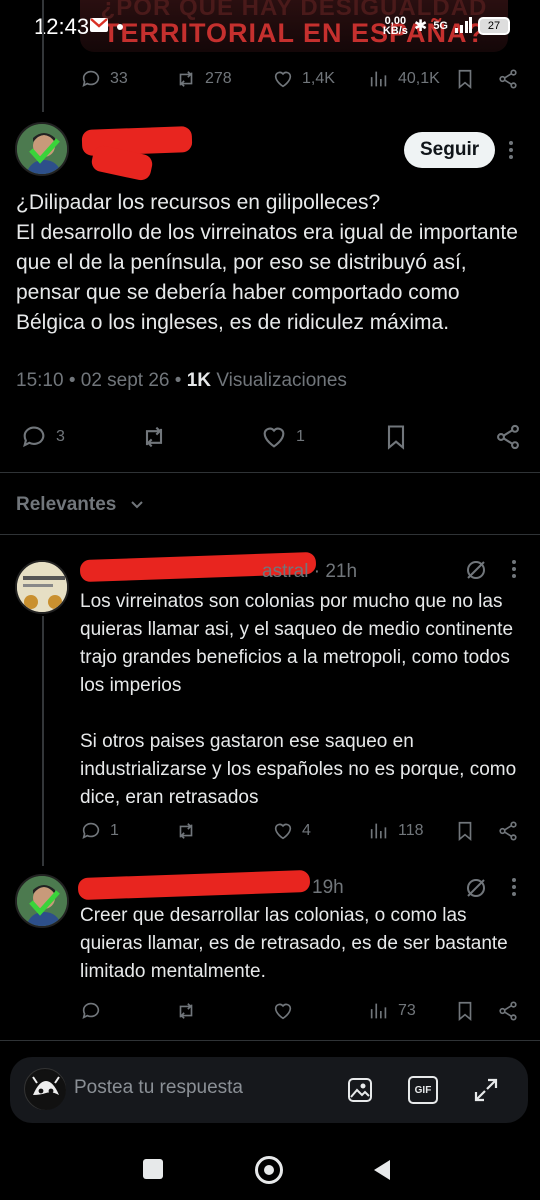 Image resolution: width=540 pixels, height=1200 pixels. I want to click on system-nav-bar, so click(270, 1170).